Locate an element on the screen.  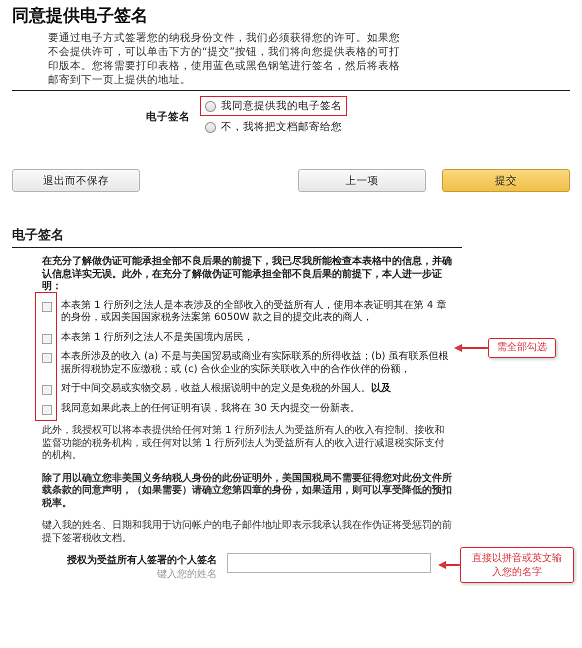
certification-item: 本表第 1 行所列之法人不是美国境内居民， is located at coordinates (157, 338).